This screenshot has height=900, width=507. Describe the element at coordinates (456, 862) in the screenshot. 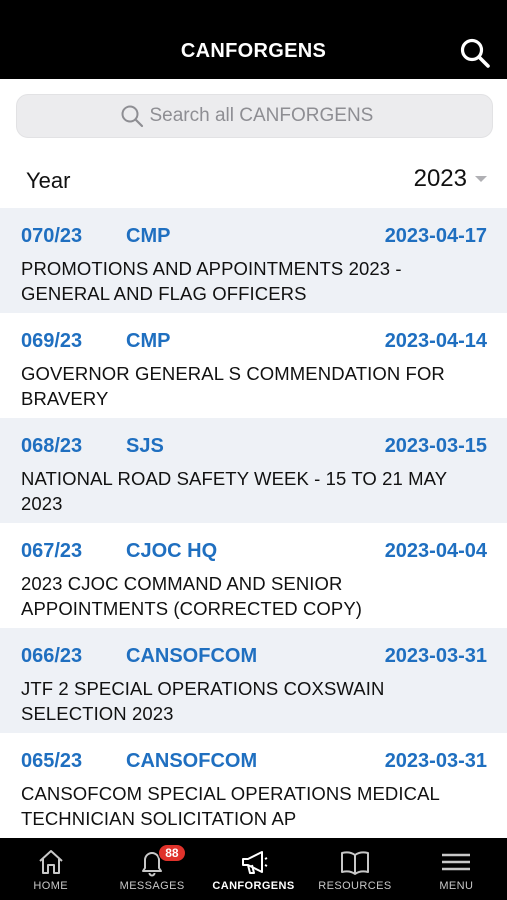

I see `menu-icon` at that location.